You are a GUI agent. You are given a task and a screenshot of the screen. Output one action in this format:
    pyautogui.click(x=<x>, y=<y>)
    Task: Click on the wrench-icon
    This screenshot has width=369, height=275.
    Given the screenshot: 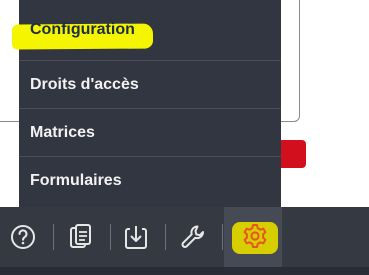 What is the action you would take?
    pyautogui.click(x=193, y=236)
    